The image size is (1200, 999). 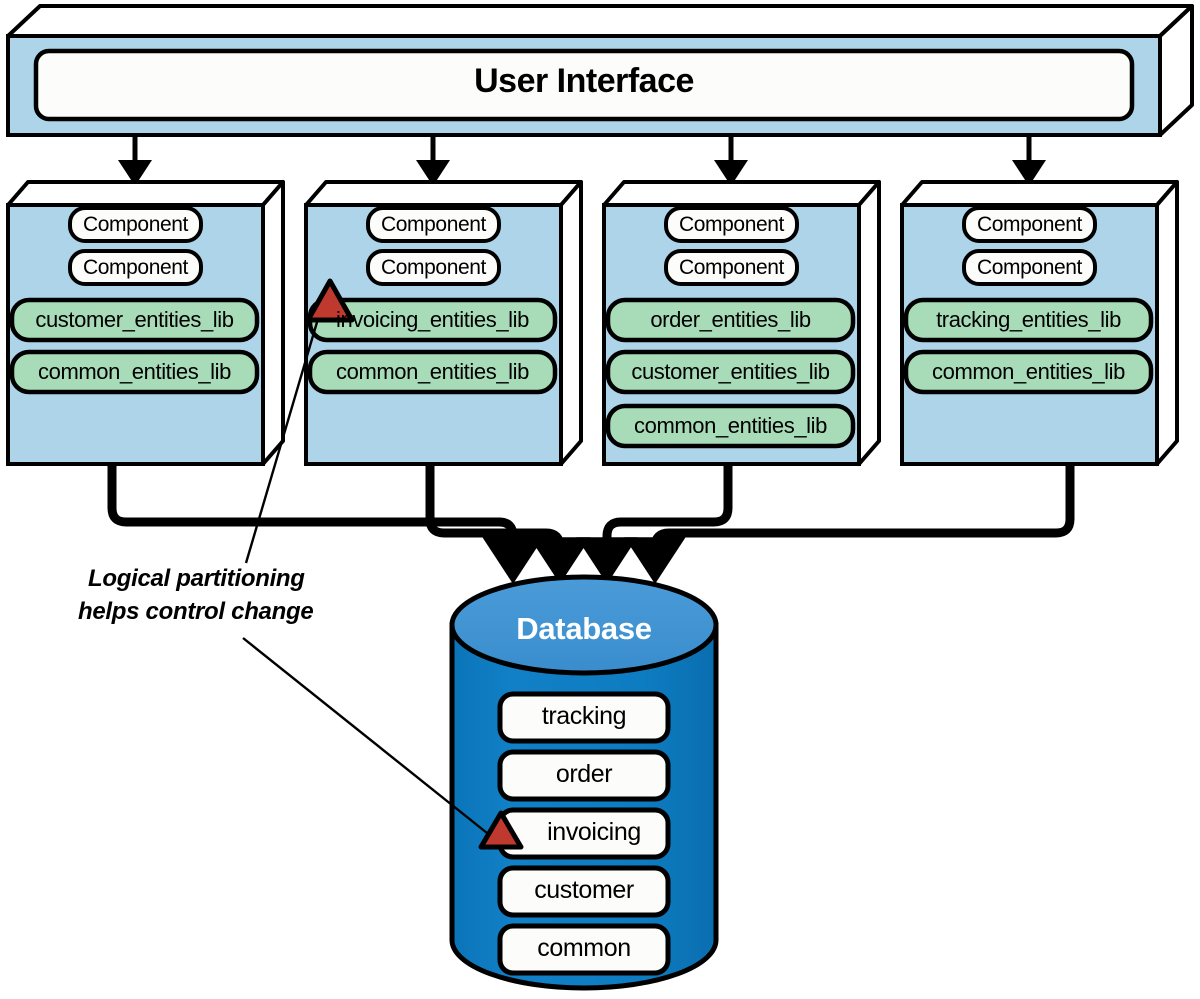 I want to click on service-box-order, so click(x=741, y=323).